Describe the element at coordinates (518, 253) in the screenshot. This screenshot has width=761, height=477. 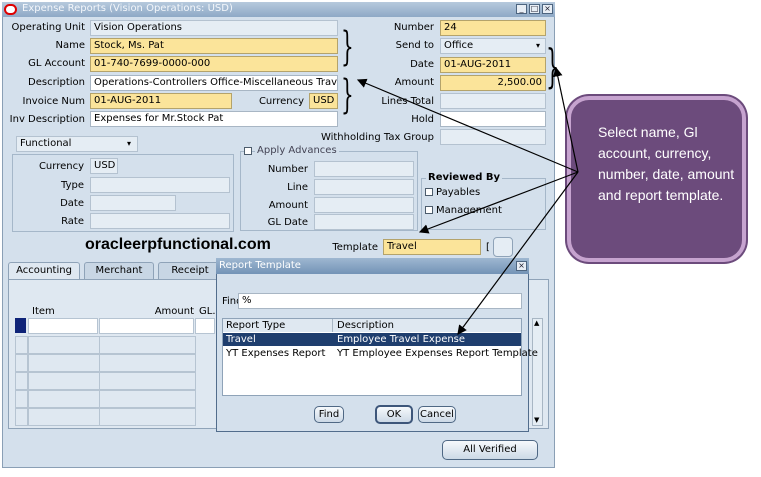
I see `arrow-to-travel-row` at that location.